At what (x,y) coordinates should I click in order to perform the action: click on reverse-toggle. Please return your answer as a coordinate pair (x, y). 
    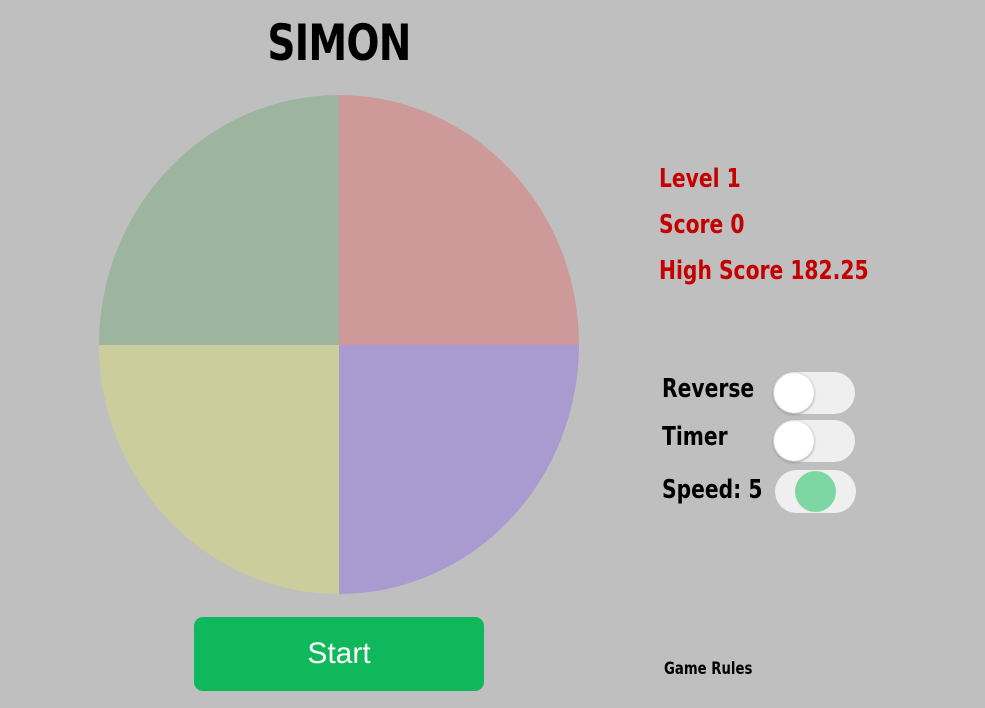
    Looking at the image, I should click on (814, 393).